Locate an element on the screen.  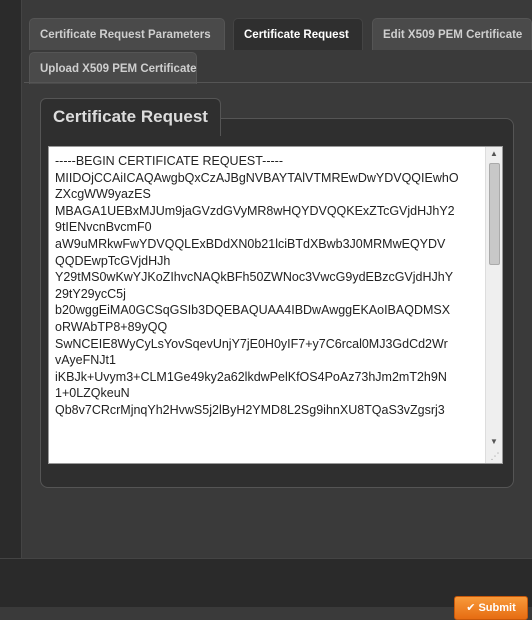
scrollbar-thumb is located at coordinates (494, 214).